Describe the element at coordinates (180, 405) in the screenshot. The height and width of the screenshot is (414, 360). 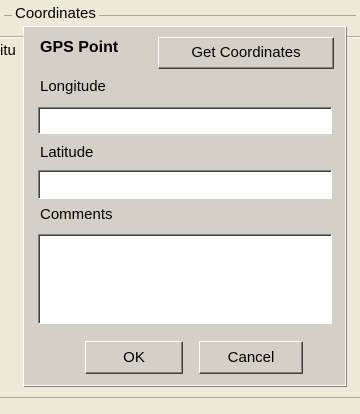
I see `background-status-strip` at that location.